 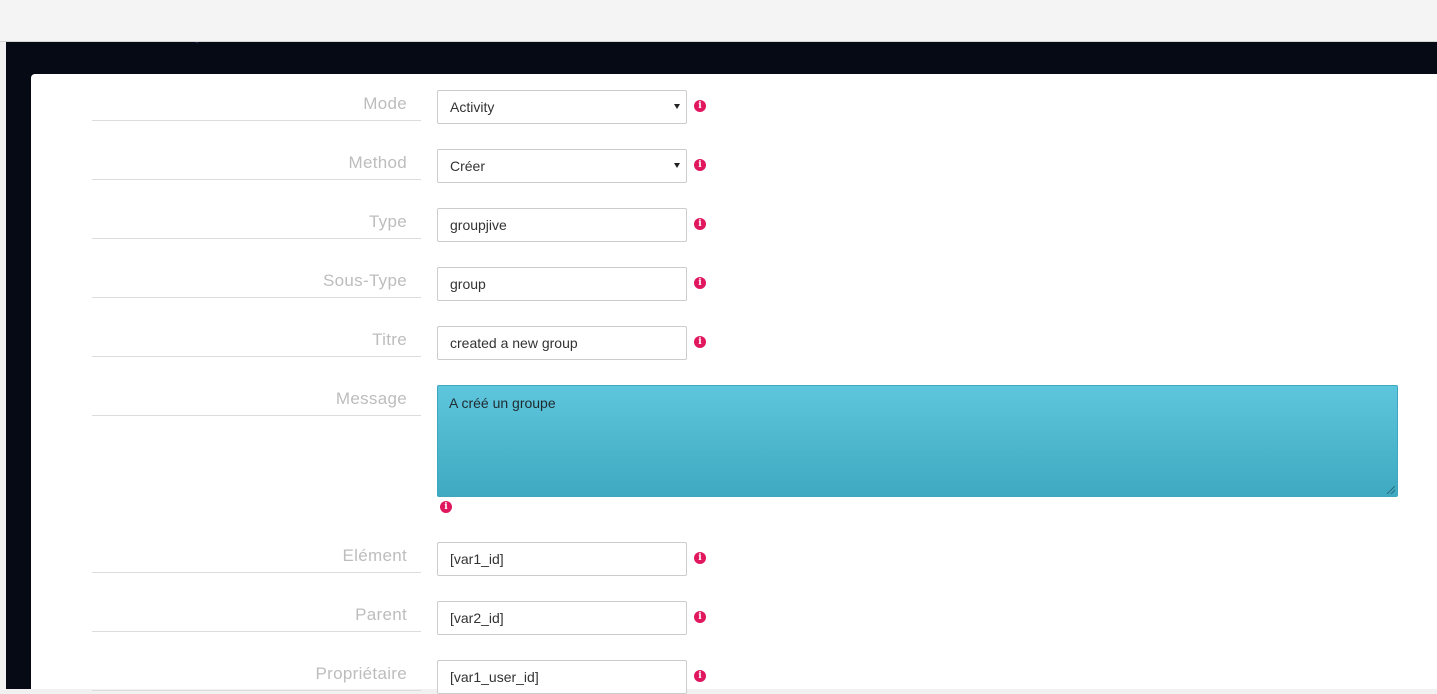 I want to click on owner-label: Propriétaire, so click(x=256, y=676).